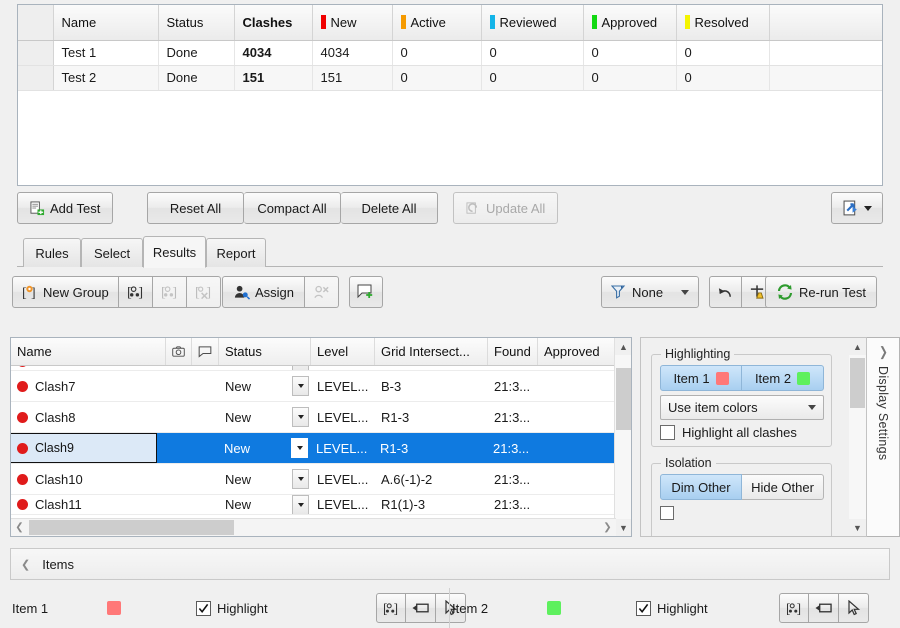 The width and height of the screenshot is (900, 628). Describe the element at coordinates (857, 383) in the screenshot. I see `display-settings-scroll-thumb` at that location.